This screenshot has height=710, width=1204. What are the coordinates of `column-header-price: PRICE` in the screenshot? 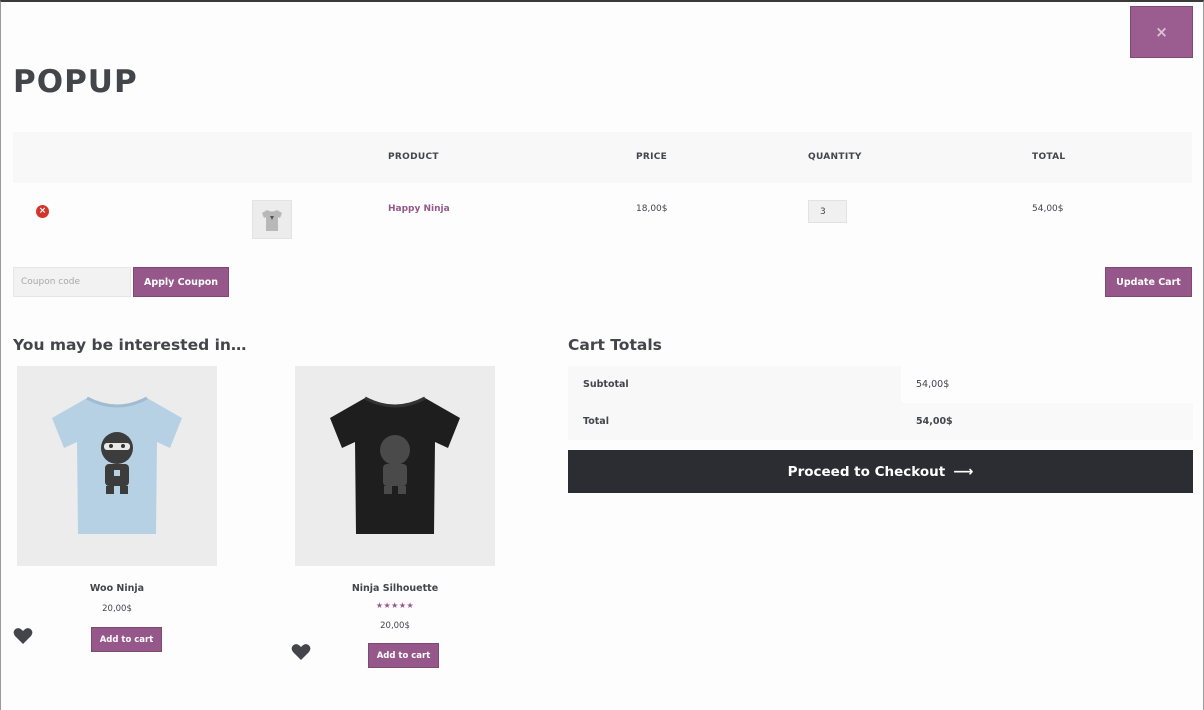 It's located at (652, 157).